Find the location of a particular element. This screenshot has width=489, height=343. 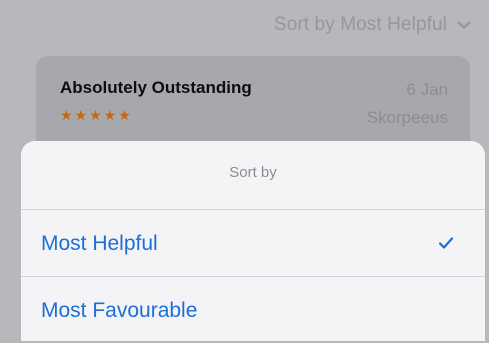

sort-option-label: Most Helpful is located at coordinates (99, 243).